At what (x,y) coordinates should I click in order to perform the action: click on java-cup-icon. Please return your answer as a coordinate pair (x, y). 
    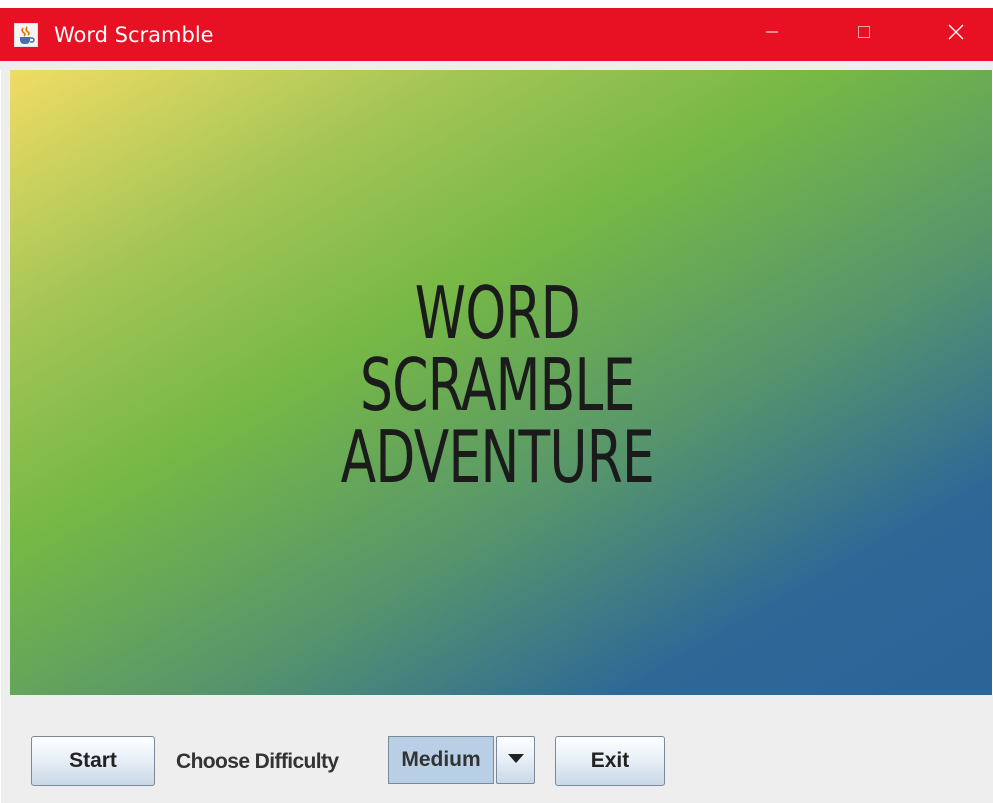
    Looking at the image, I should click on (26, 35).